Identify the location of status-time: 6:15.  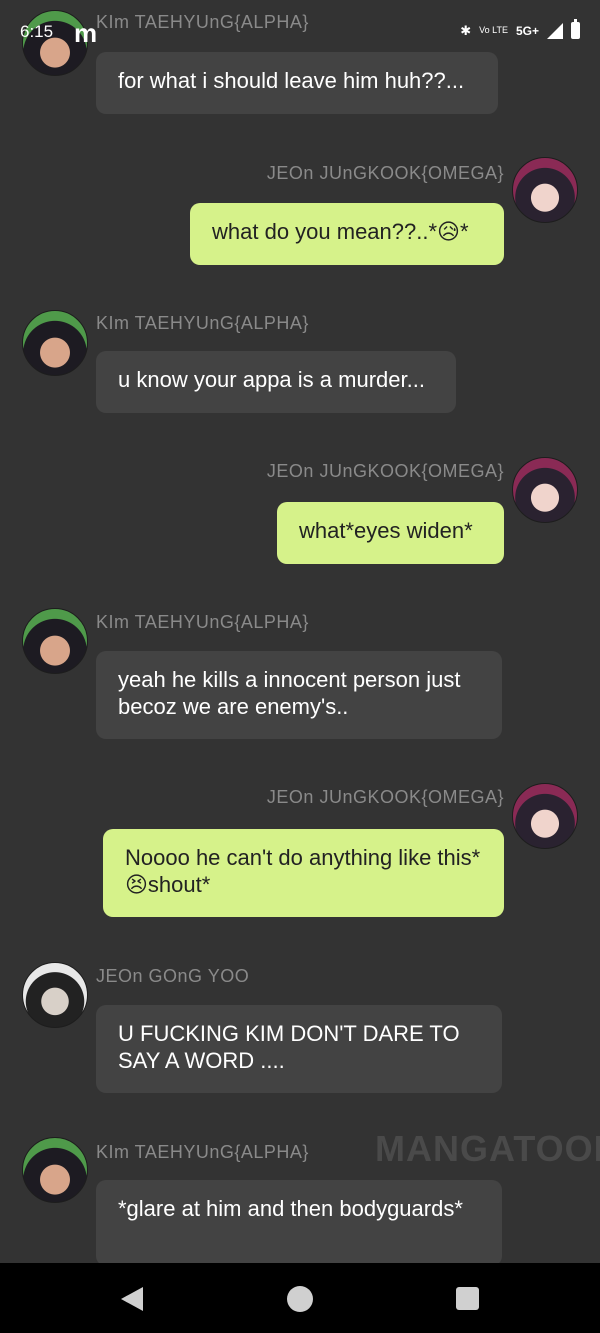
(37, 31).